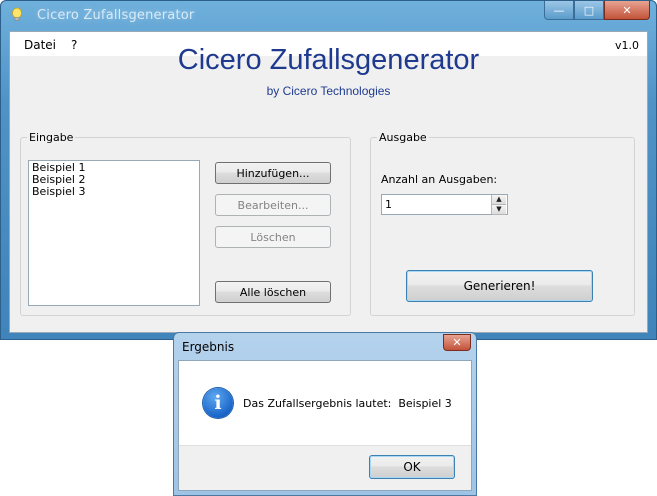 Image resolution: width=657 pixels, height=496 pixels. Describe the element at coordinates (412, 467) in the screenshot. I see `ok-button: OK` at that location.